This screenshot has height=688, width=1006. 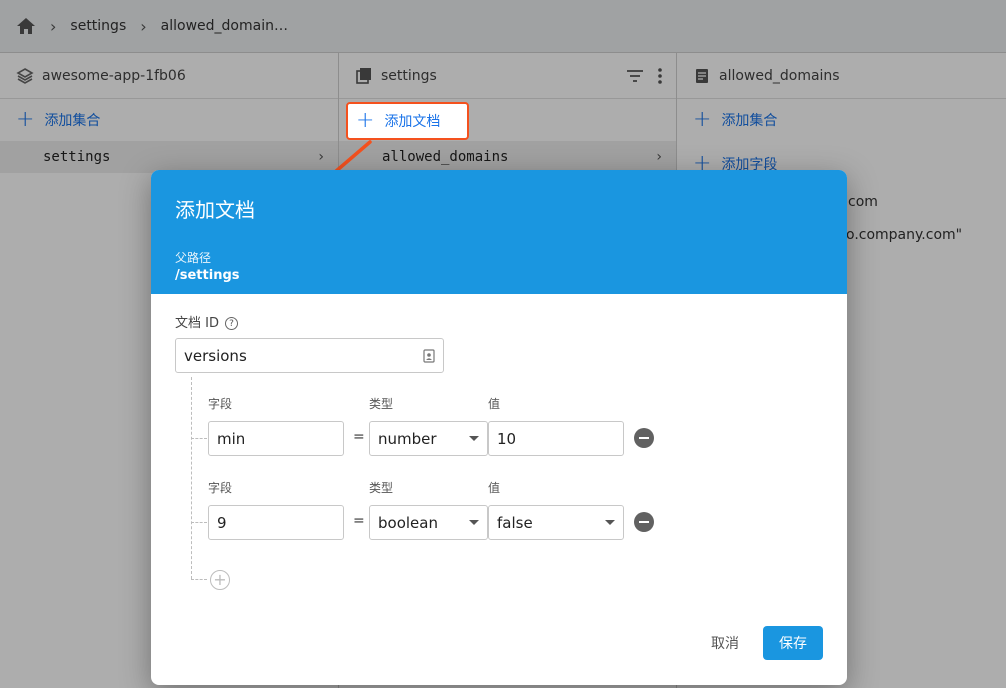 I want to click on value-input: 10, so click(x=556, y=438).